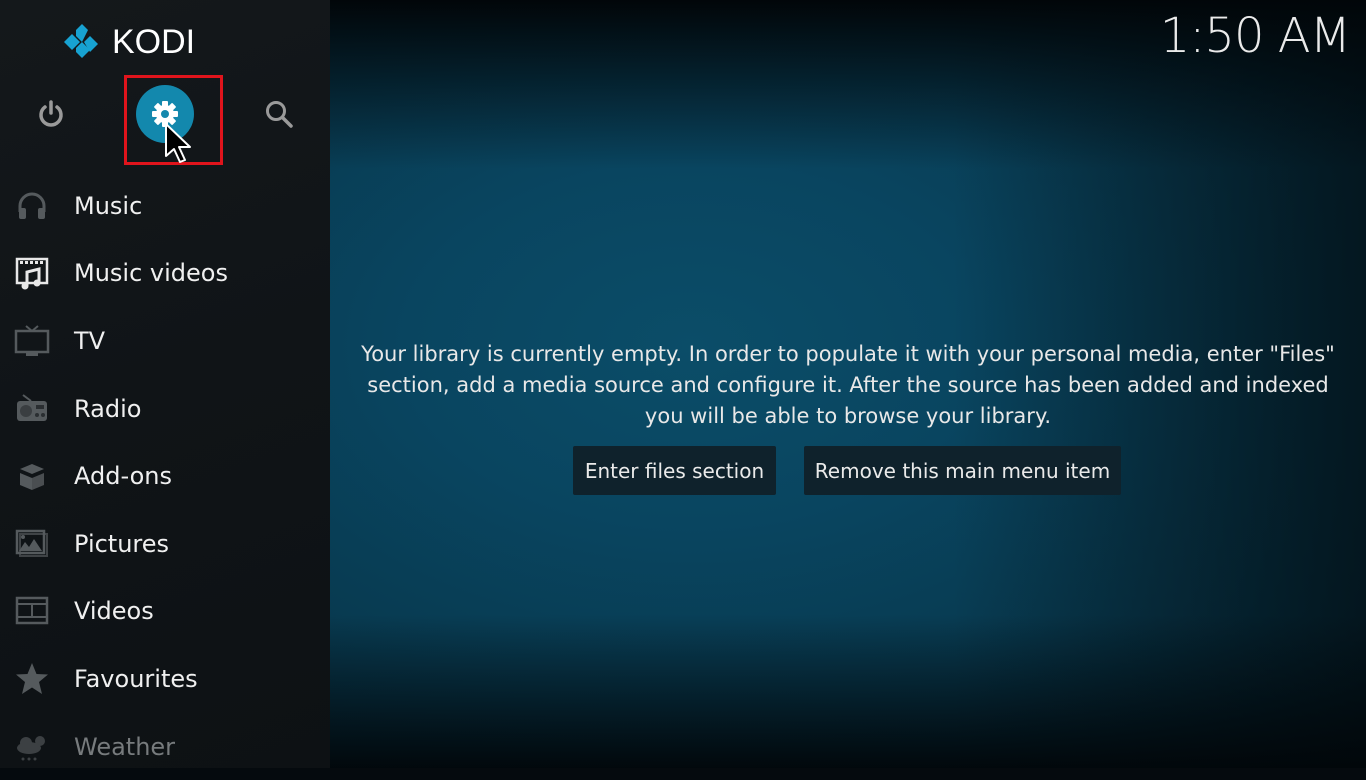 The height and width of the screenshot is (780, 1366). Describe the element at coordinates (32, 544) in the screenshot. I see `pictures-icon` at that location.